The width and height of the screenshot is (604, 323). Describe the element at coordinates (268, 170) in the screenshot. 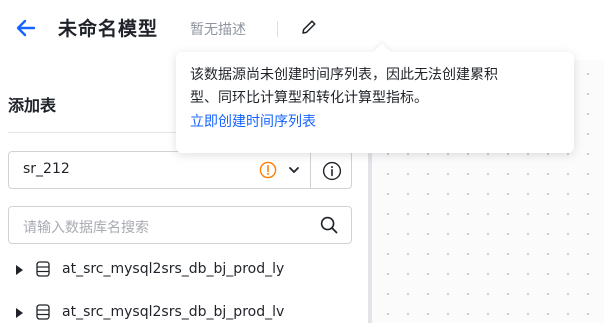

I see `warning-circle-icon` at that location.